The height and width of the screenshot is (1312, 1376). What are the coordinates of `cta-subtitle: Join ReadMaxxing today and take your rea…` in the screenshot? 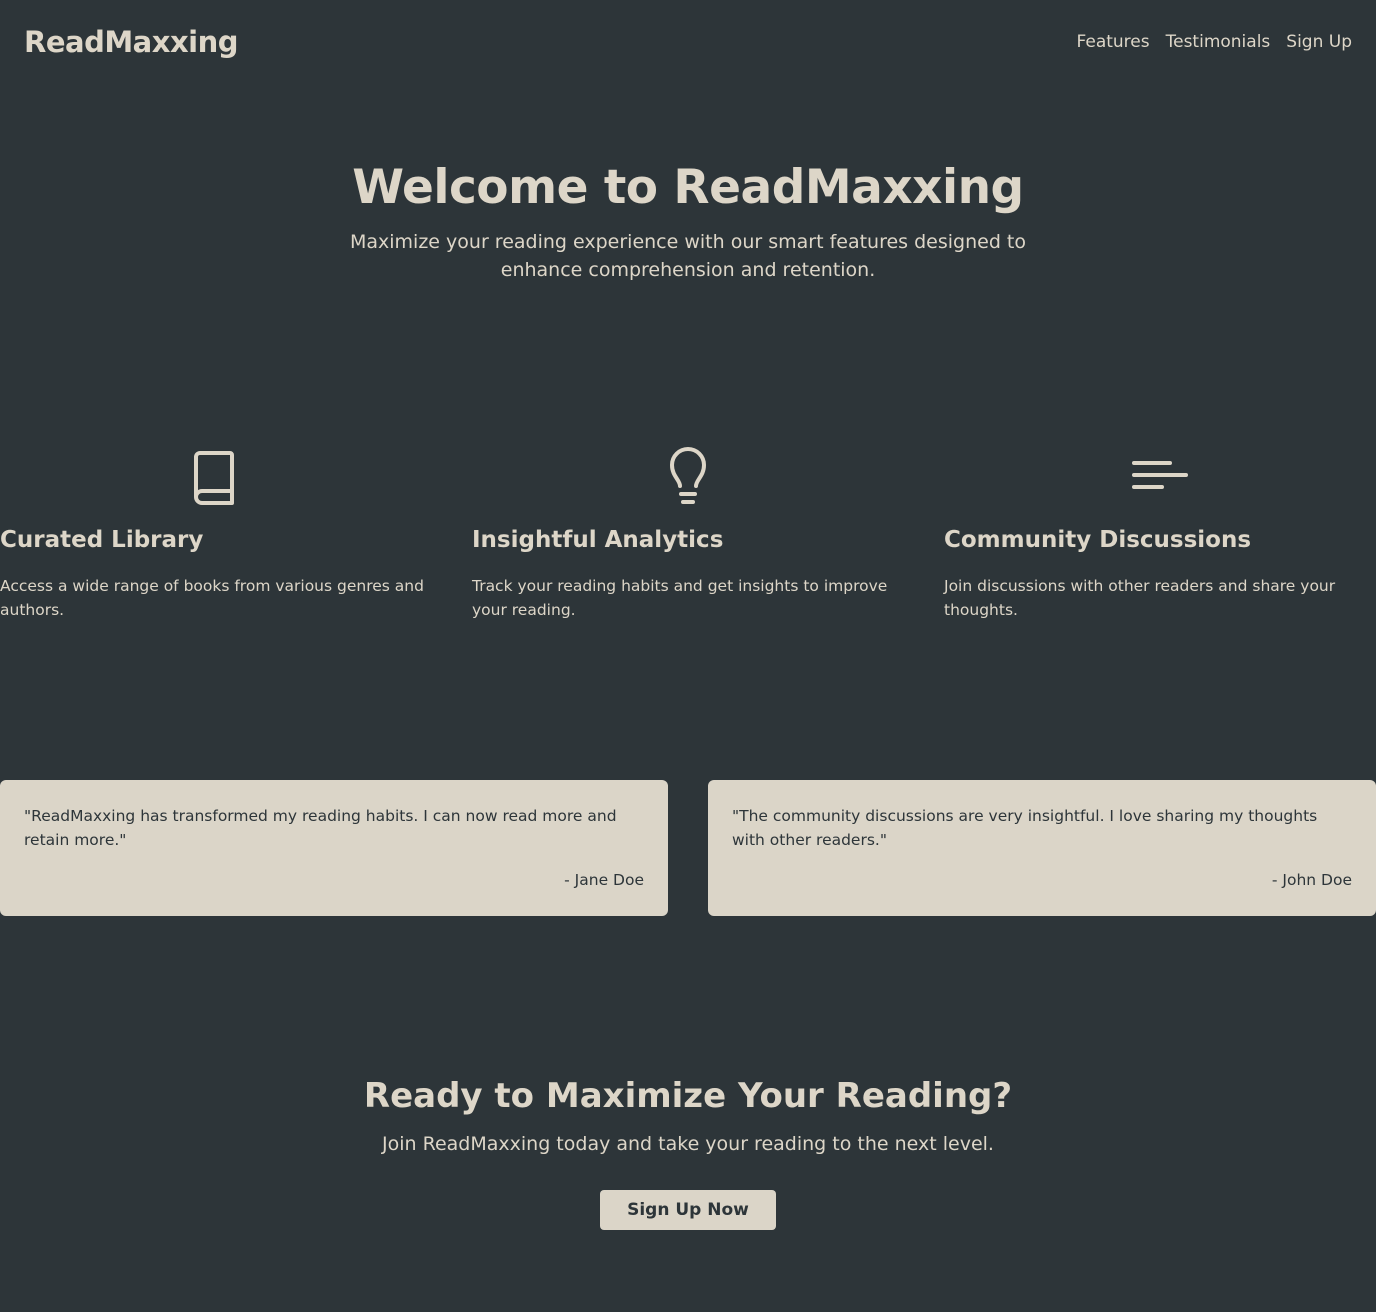 It's located at (688, 1144).